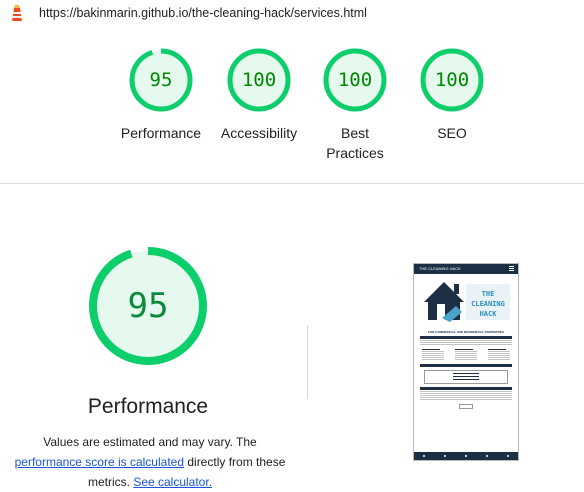 The height and width of the screenshot is (492, 584). What do you see at coordinates (488, 304) in the screenshot?
I see `svg-text: CLEANING` at bounding box center [488, 304].